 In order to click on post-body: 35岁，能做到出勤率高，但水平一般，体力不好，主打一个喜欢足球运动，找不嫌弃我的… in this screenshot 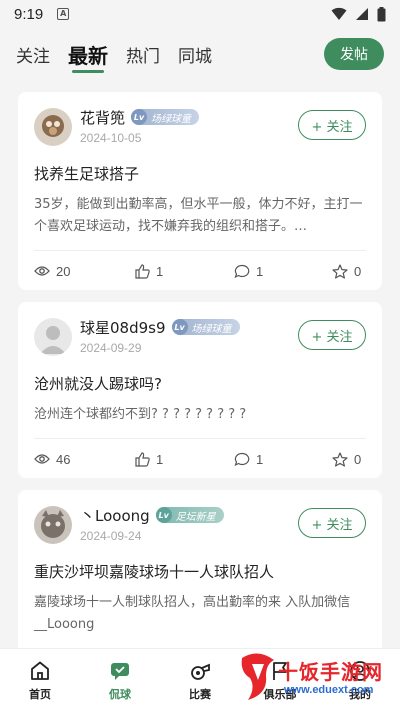, I will do `click(198, 215)`.